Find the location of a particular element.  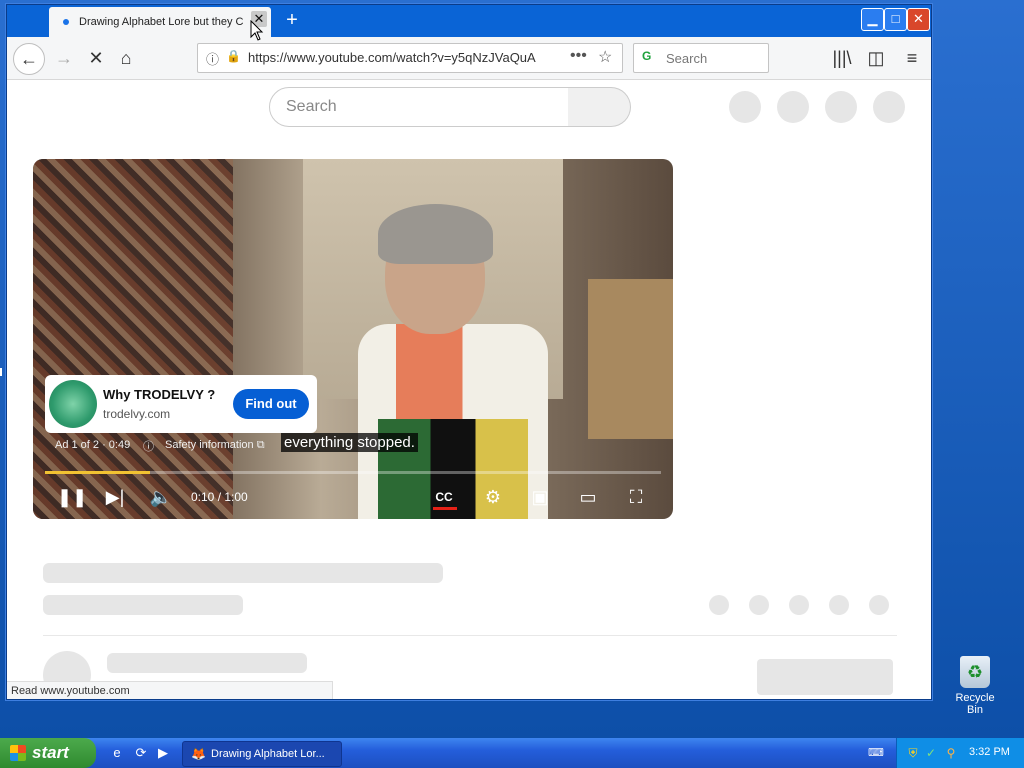

security-shield-icon: ⛨ is located at coordinates (913, 753).